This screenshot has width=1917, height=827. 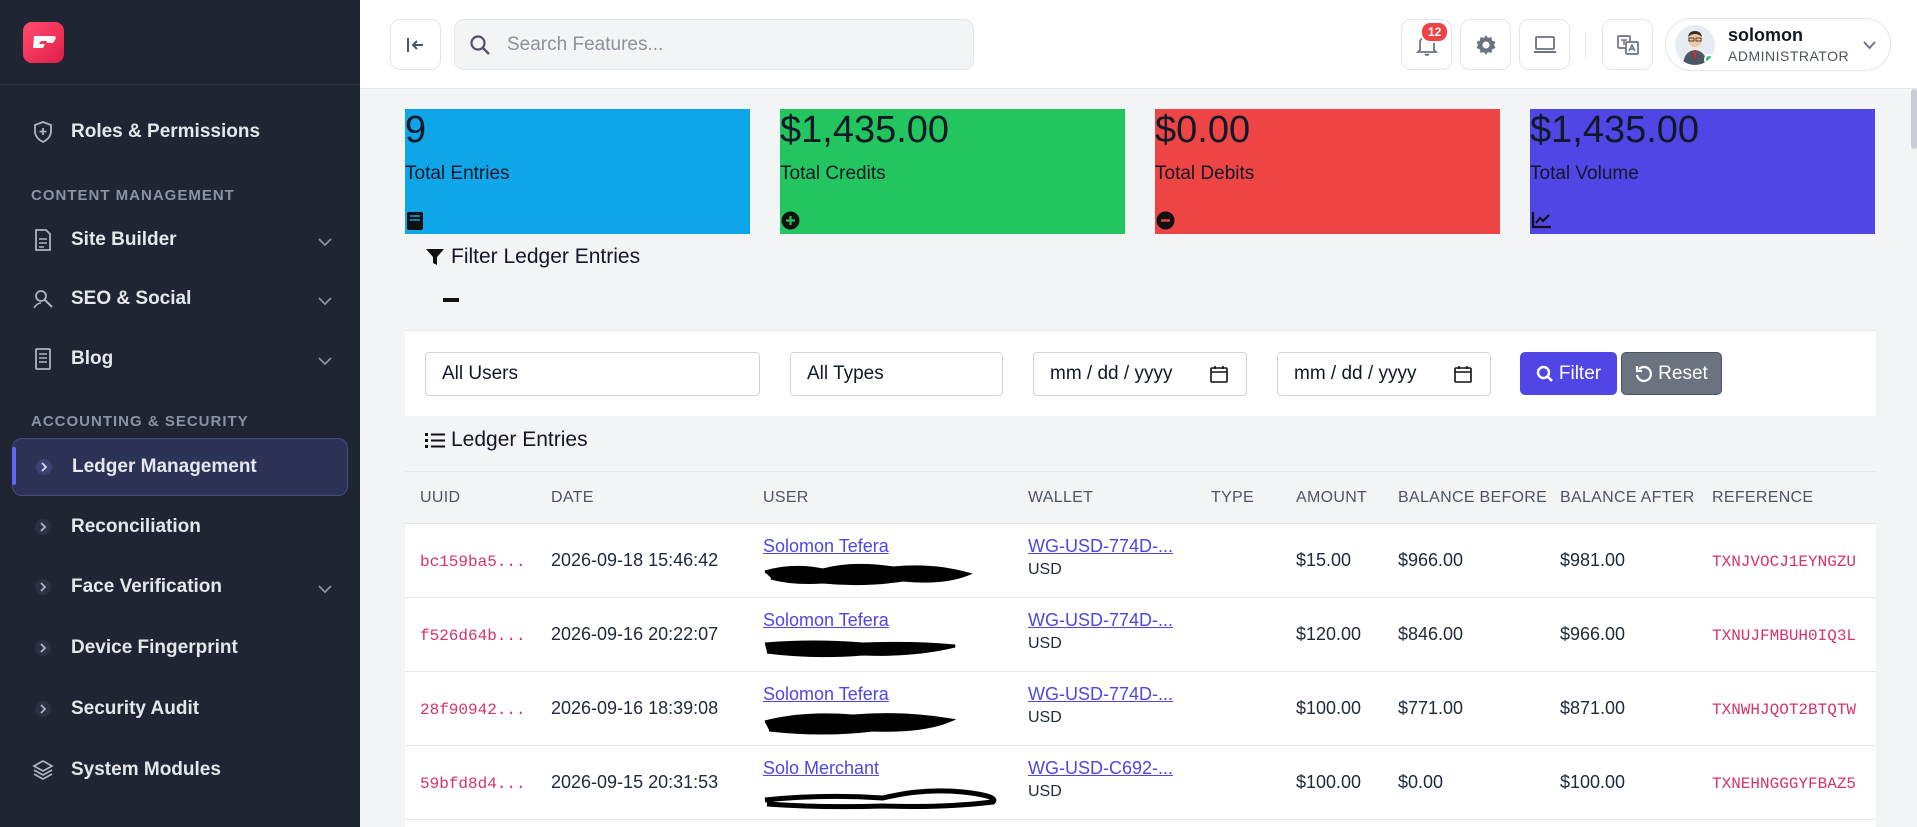 I want to click on column-header-amount: AMOUNT, so click(x=1331, y=498).